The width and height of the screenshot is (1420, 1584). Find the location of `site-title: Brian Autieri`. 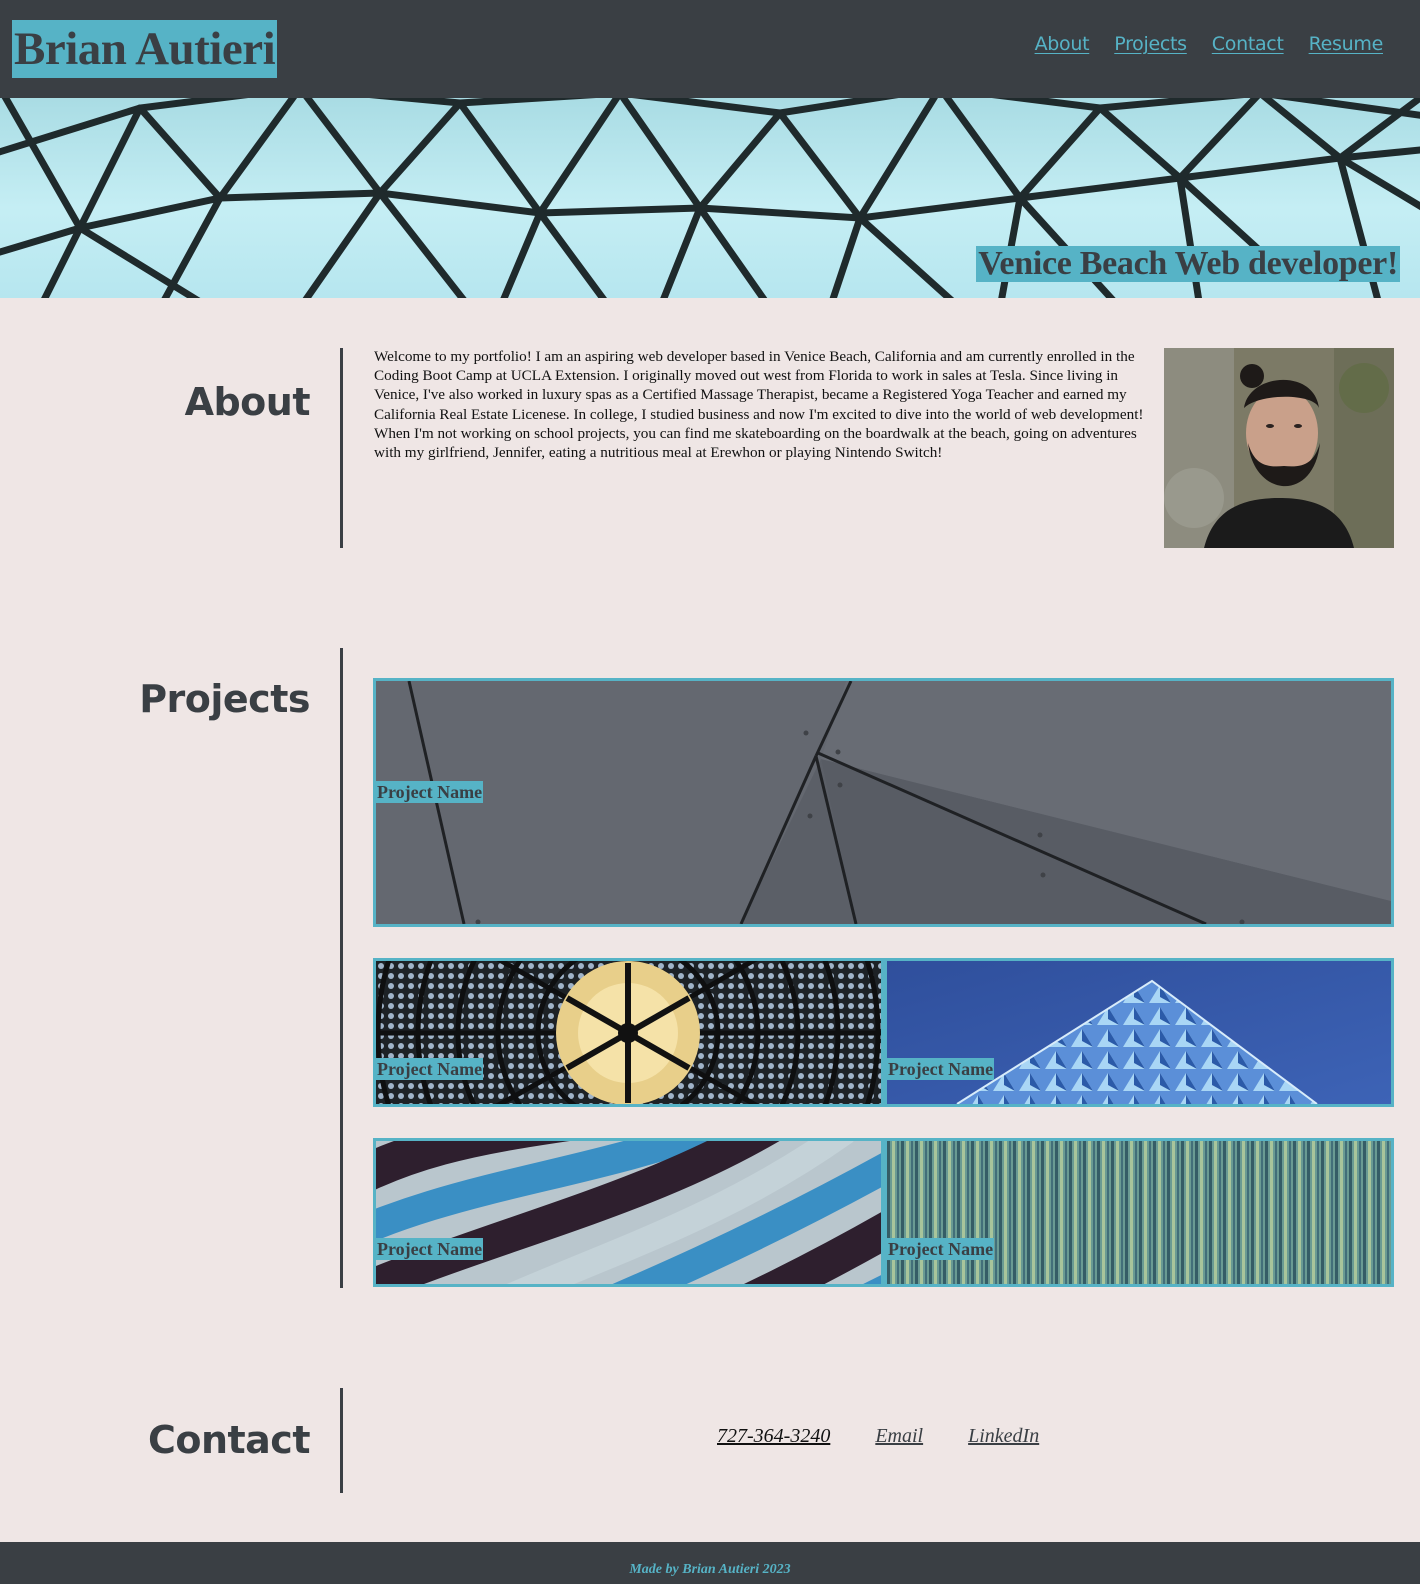

site-title: Brian Autieri is located at coordinates (145, 49).